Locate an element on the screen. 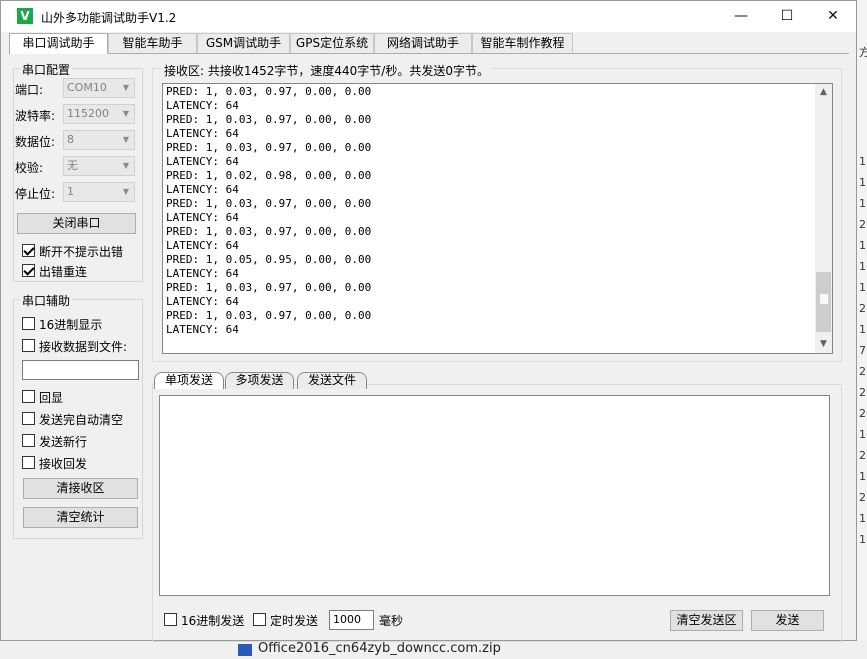 The width and height of the screenshot is (867, 659). recv-reply-label: 接收回发 is located at coordinates (63, 464).